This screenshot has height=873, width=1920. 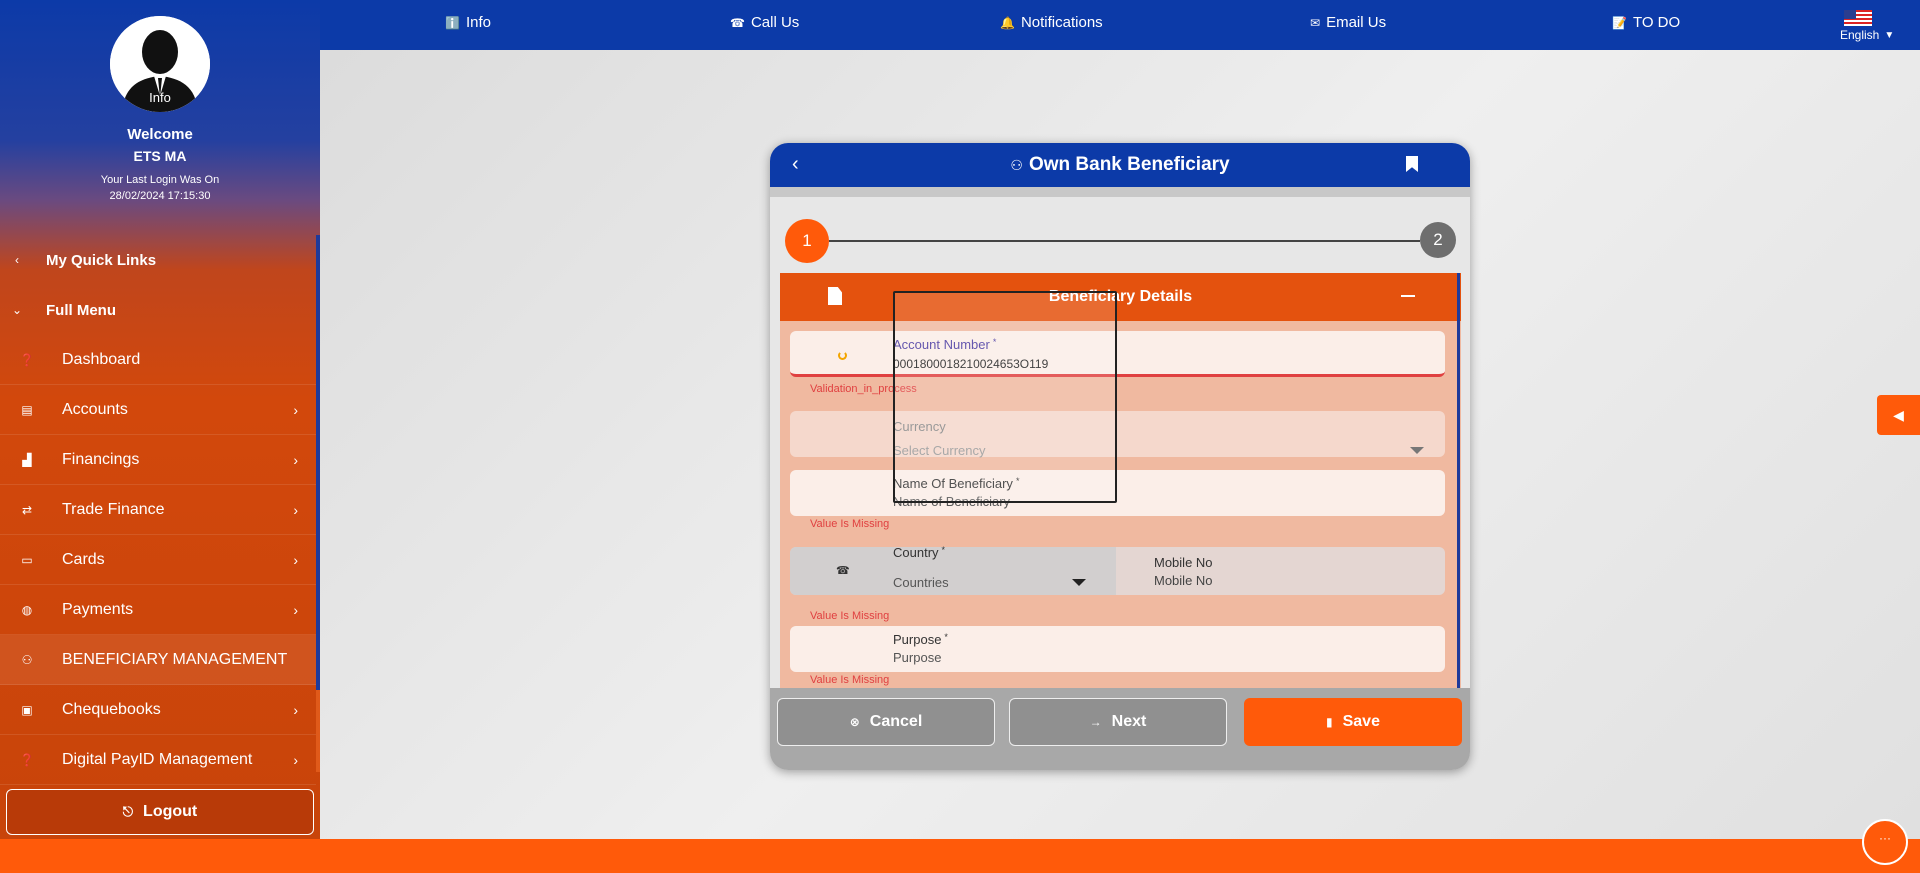 I want to click on chevron-left-icon: ‹, so click(x=17, y=260).